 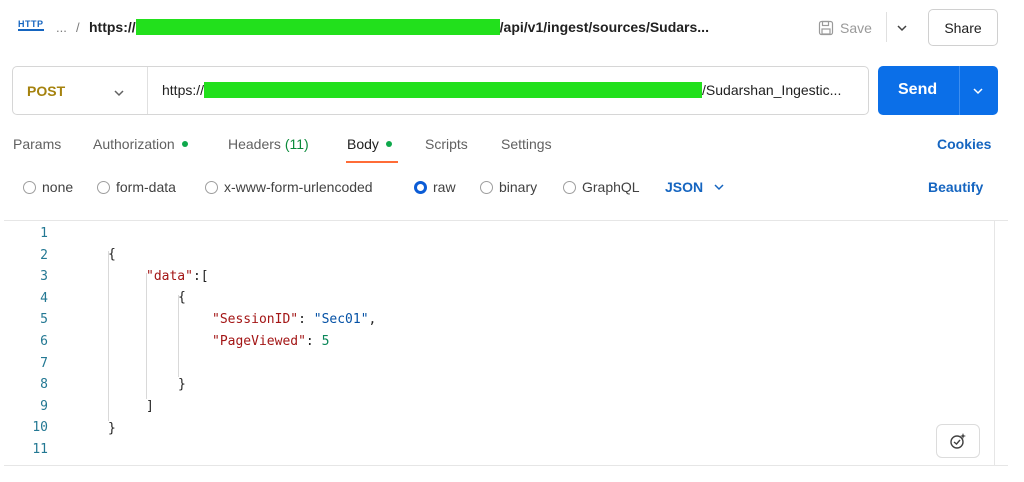 I want to click on code-line-5: "SessionID": "Sec01",, so click(x=294, y=320).